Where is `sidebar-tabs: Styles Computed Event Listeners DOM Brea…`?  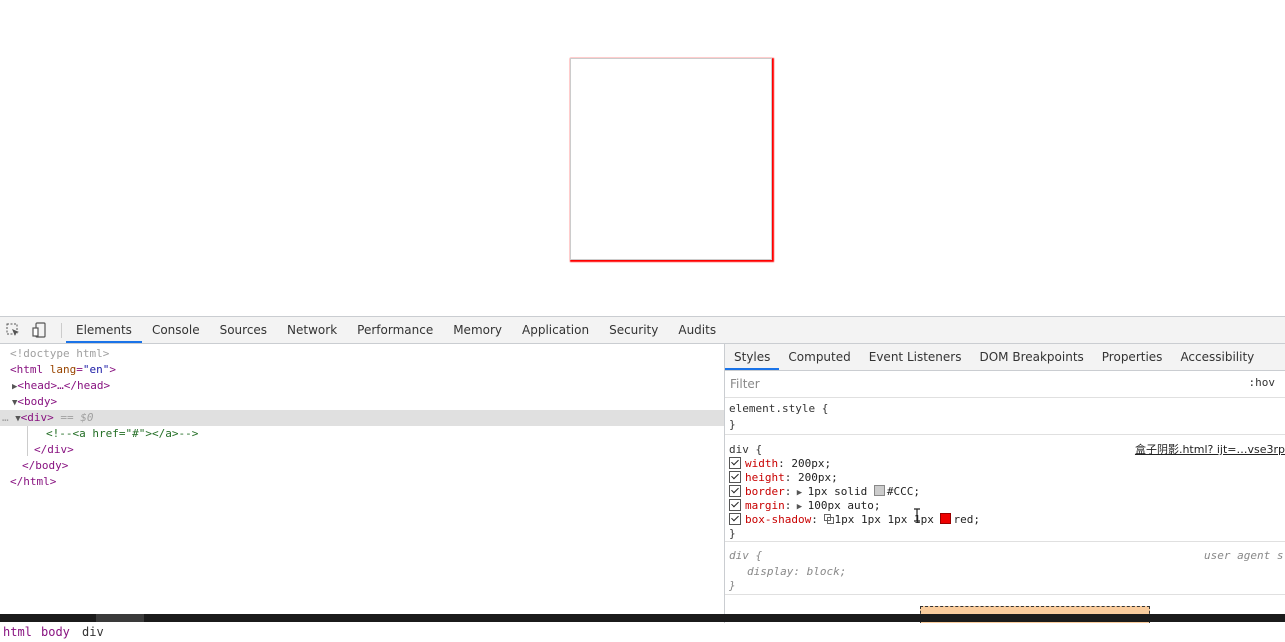 sidebar-tabs: Styles Computed Event Listeners DOM Brea… is located at coordinates (1005, 357).